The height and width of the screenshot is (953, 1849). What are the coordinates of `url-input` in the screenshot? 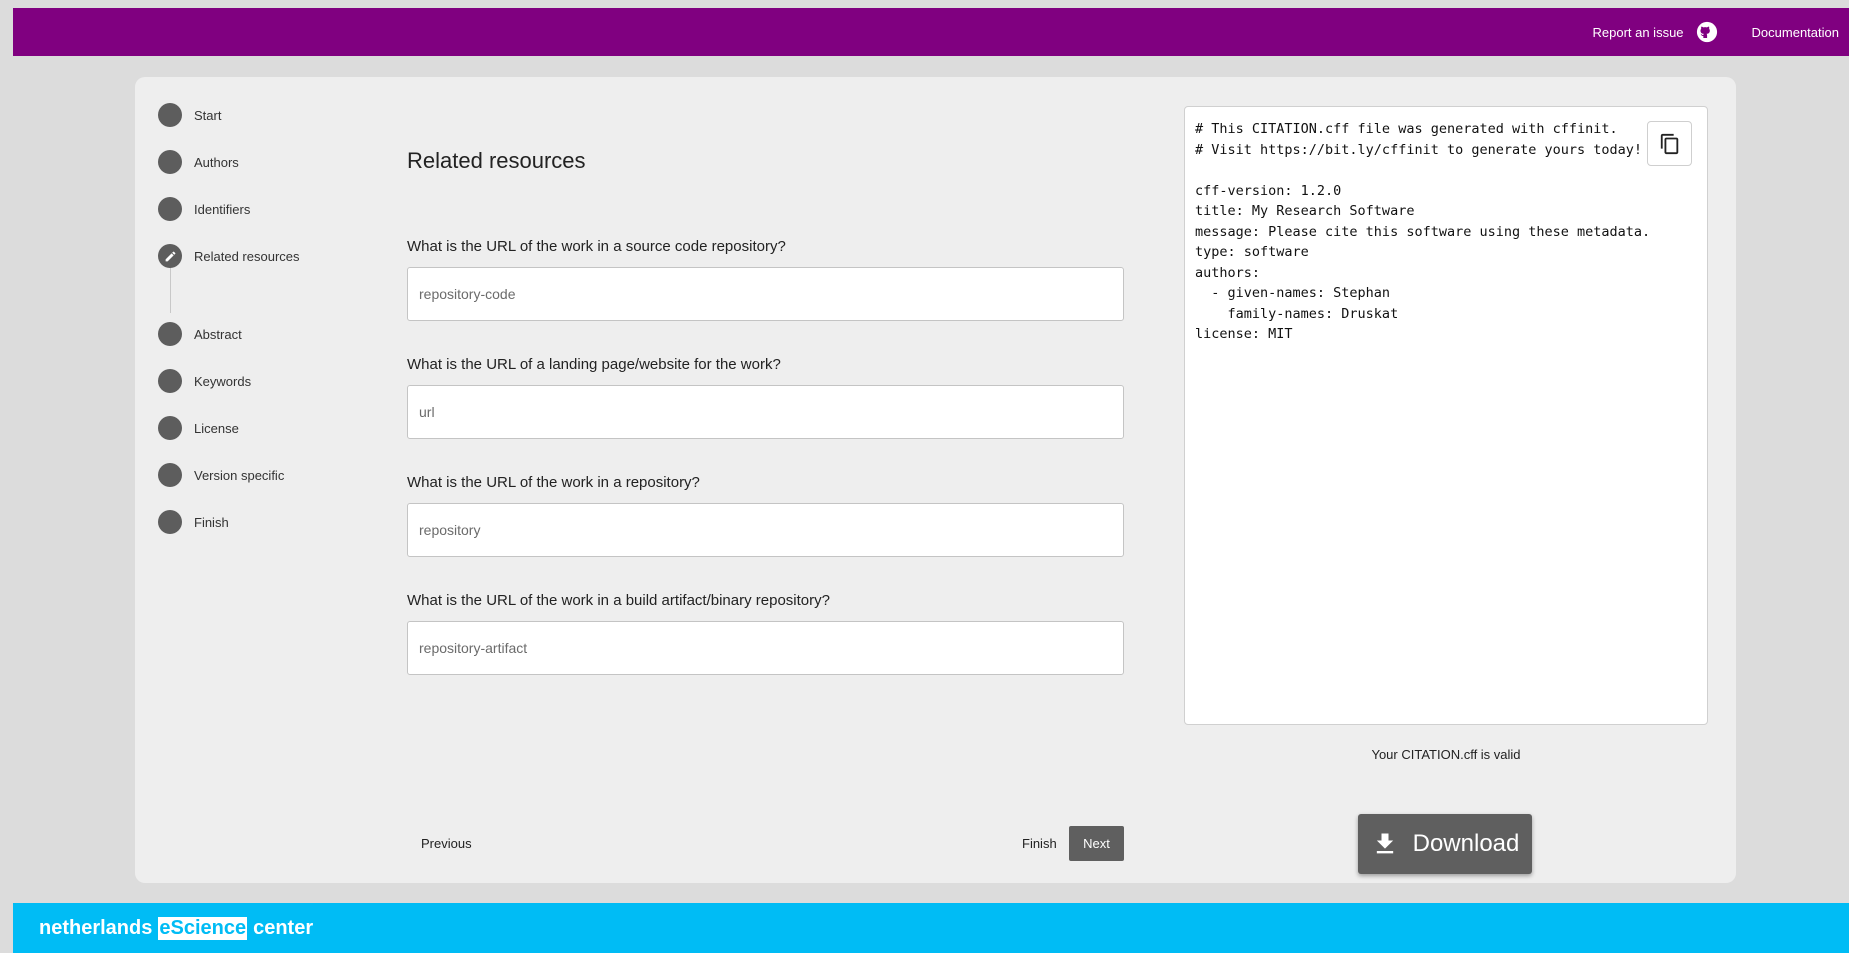 It's located at (765, 412).